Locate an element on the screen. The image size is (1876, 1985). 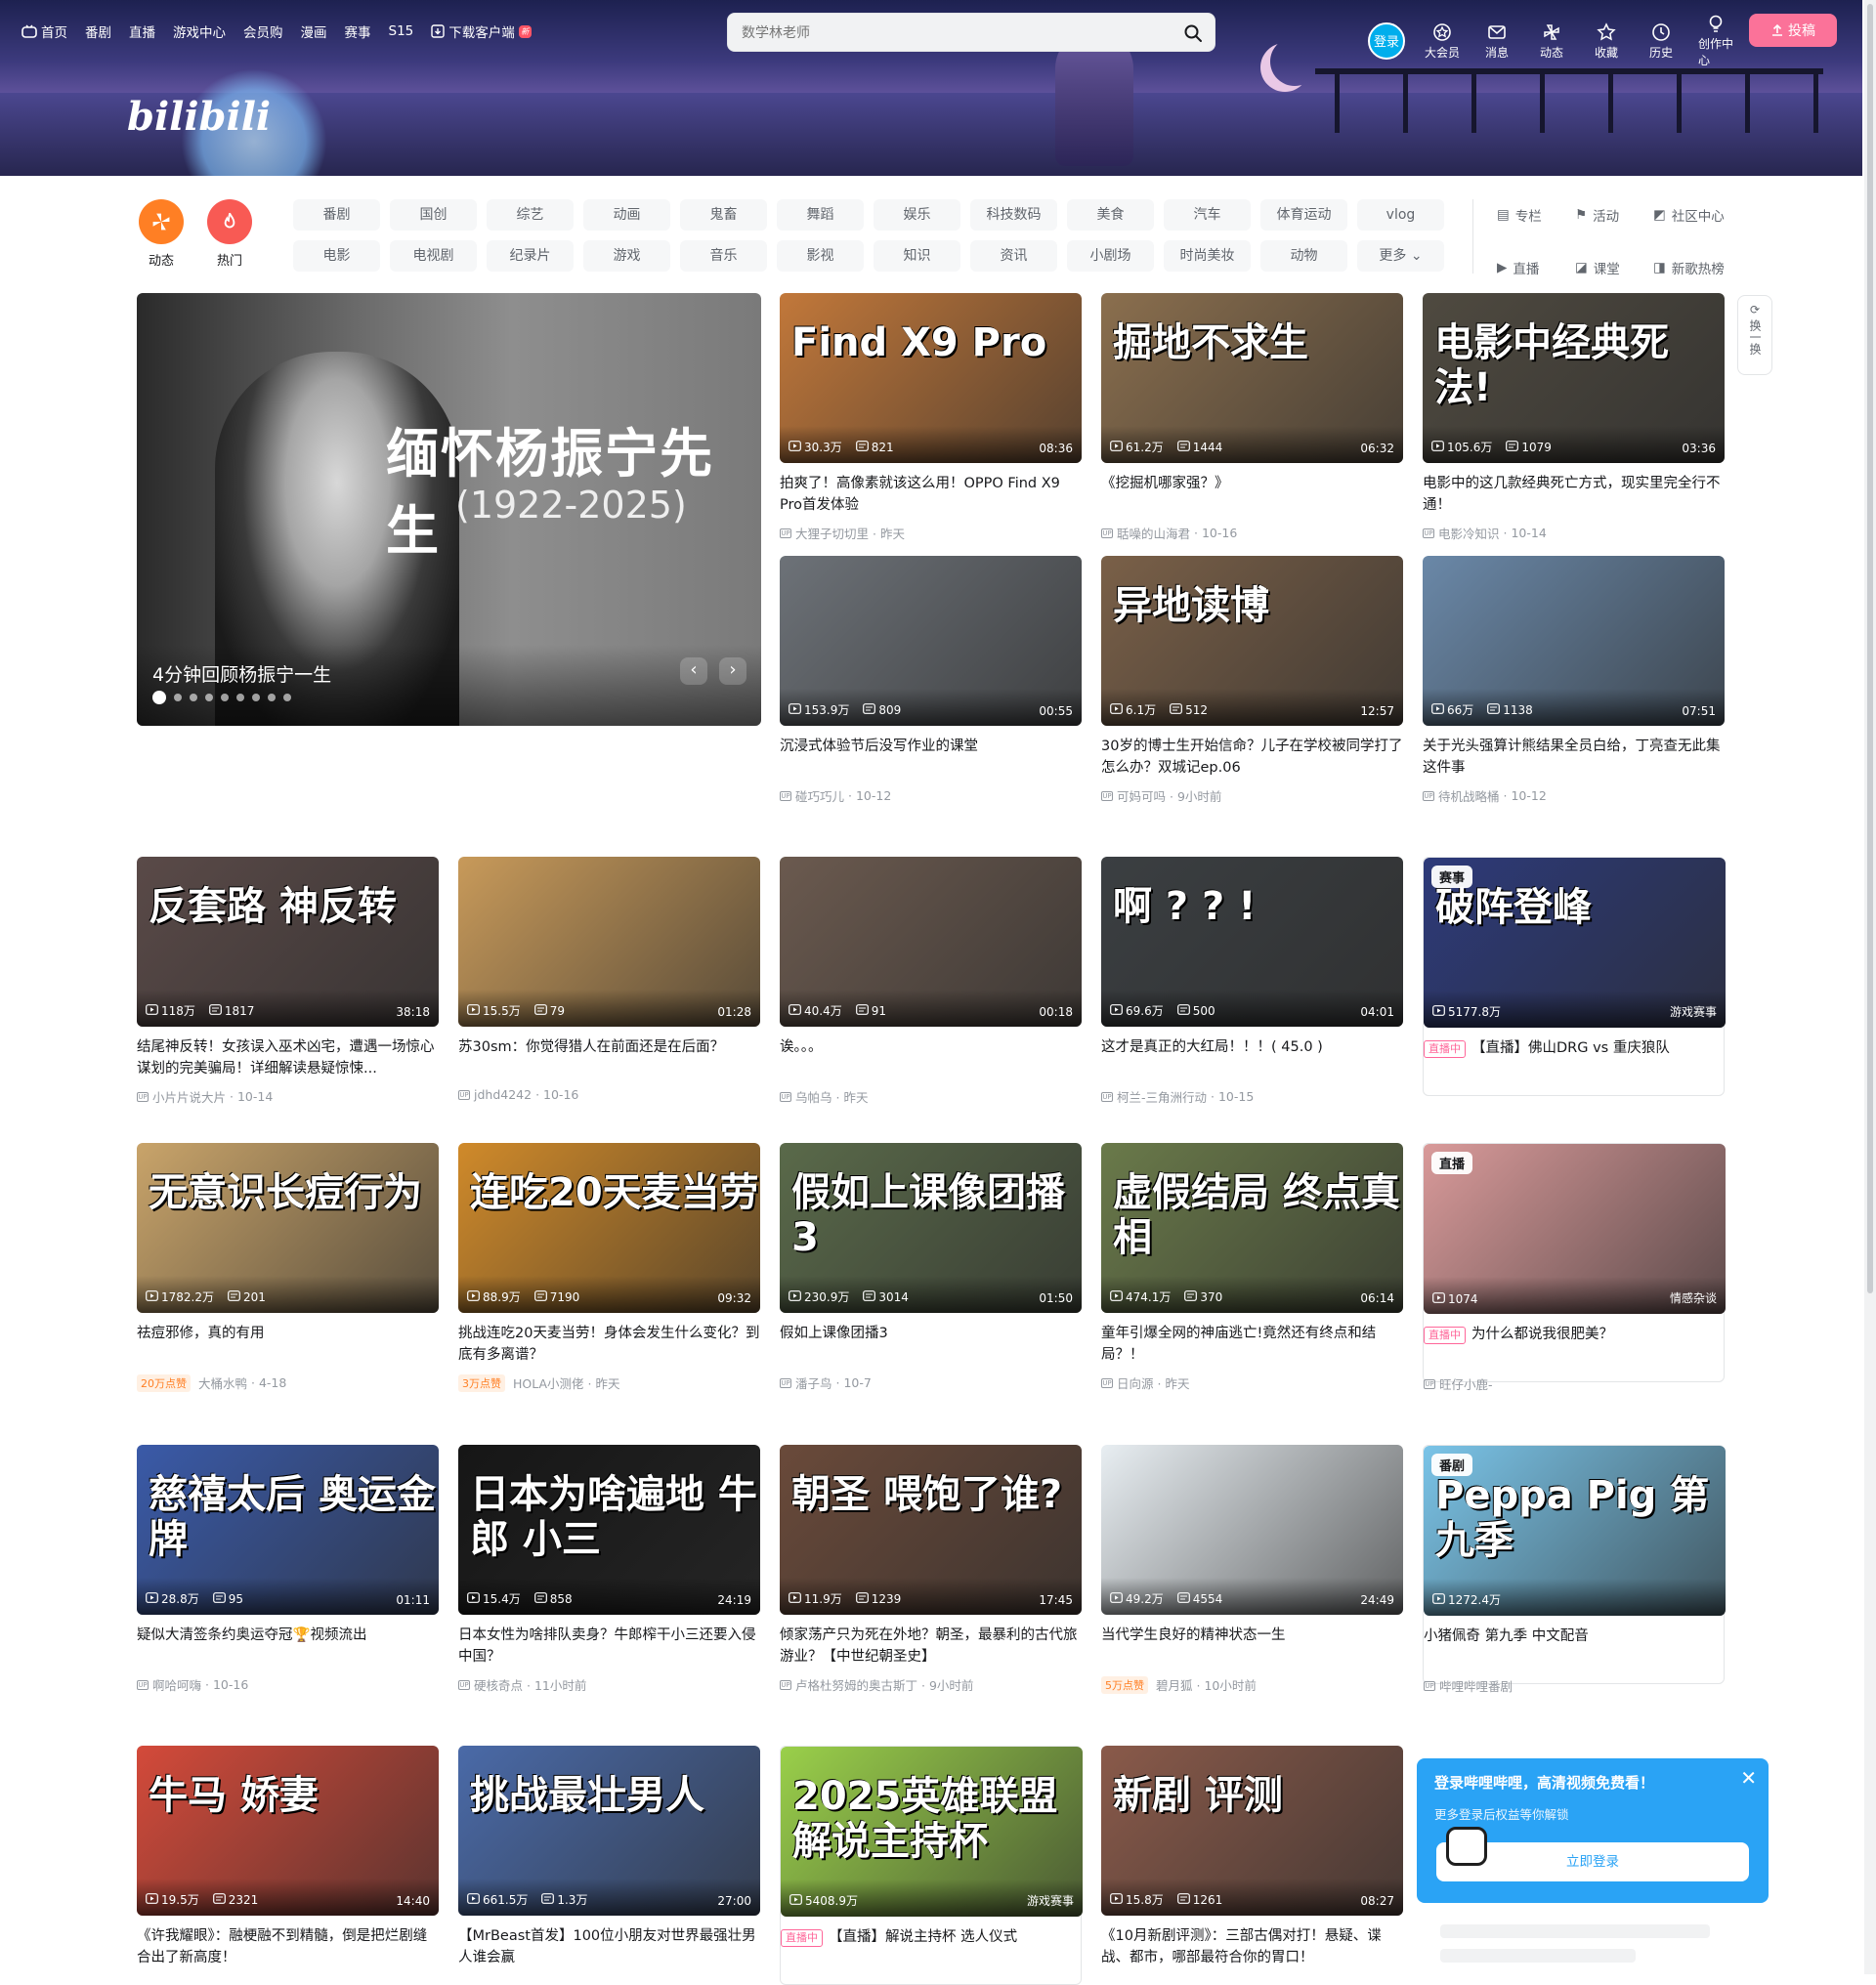
uploader-name: 大狸子切切里 is located at coordinates (832, 533).